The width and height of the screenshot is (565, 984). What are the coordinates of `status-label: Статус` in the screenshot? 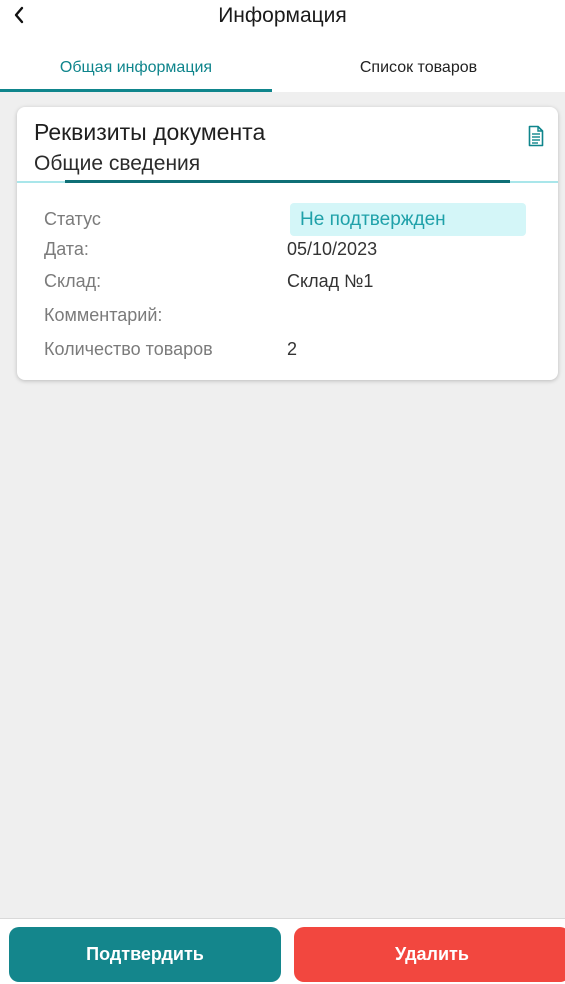 It's located at (72, 219).